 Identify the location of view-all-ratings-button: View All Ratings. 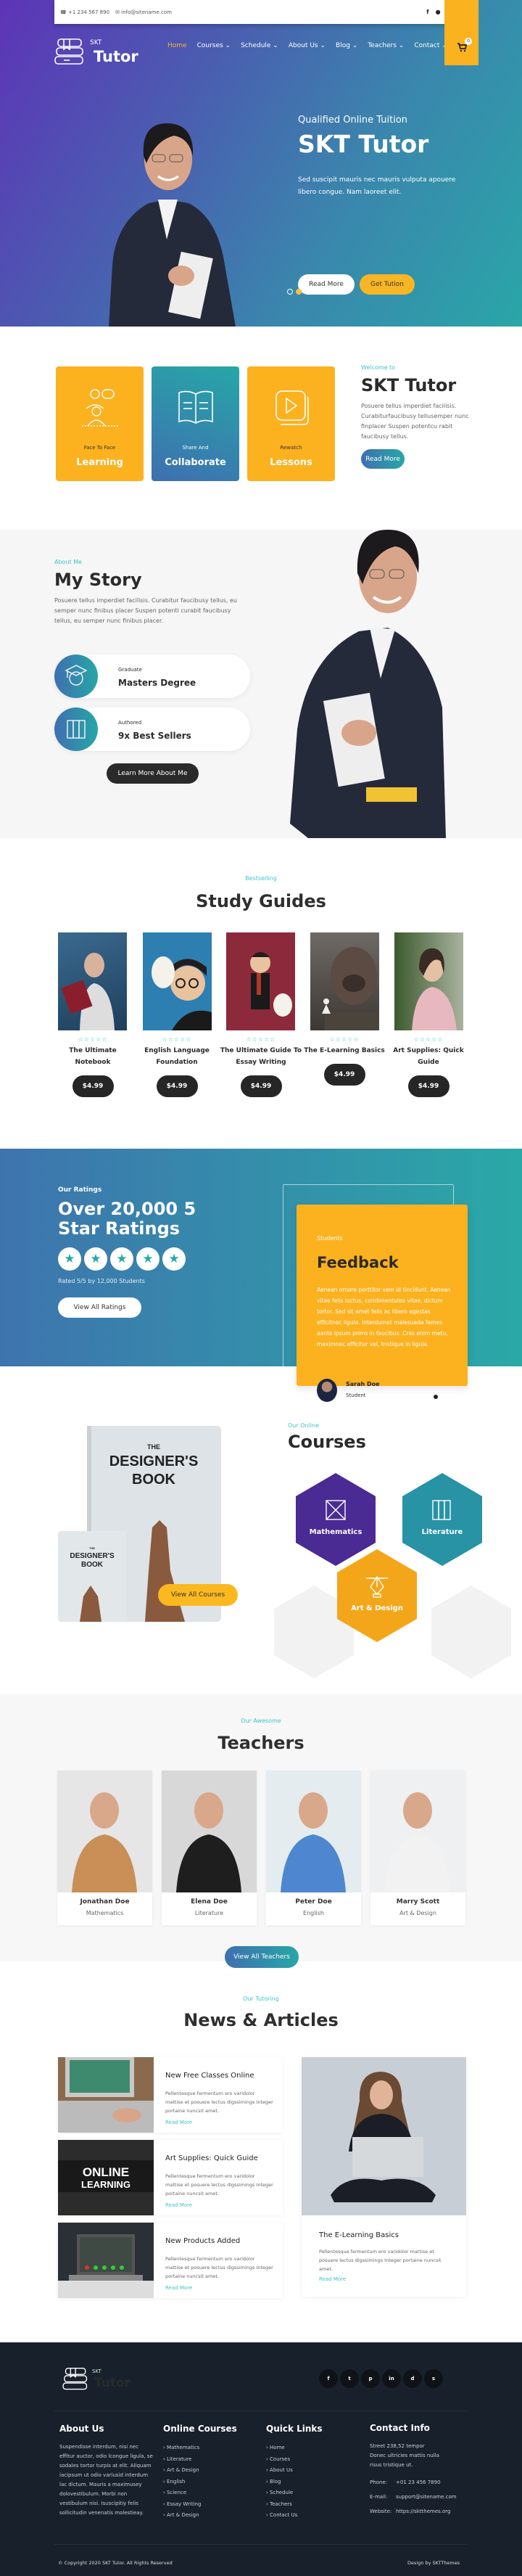
(99, 1307).